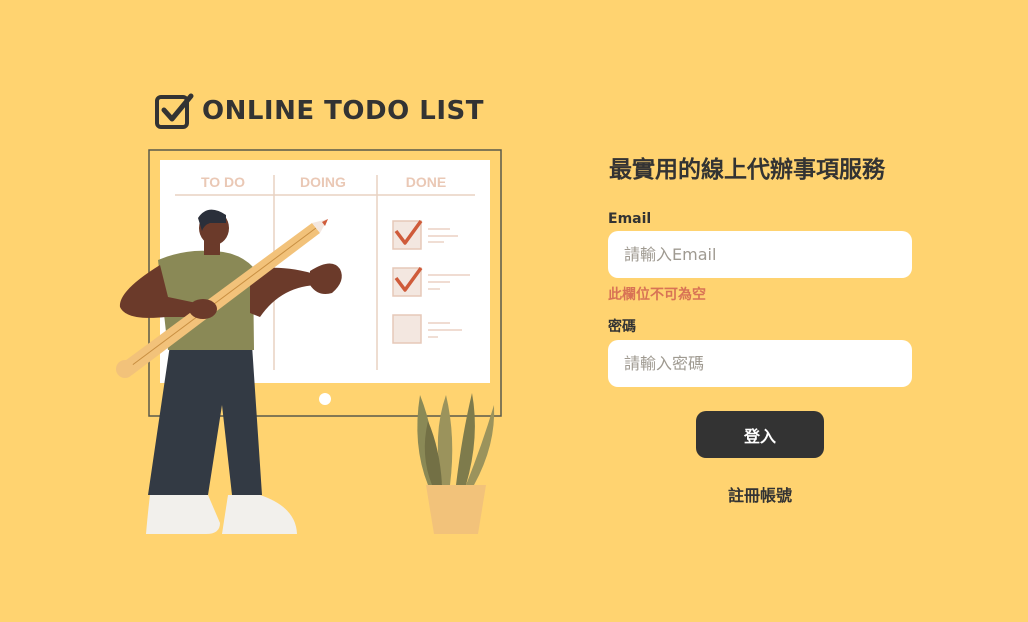  I want to click on password-input, so click(760, 363).